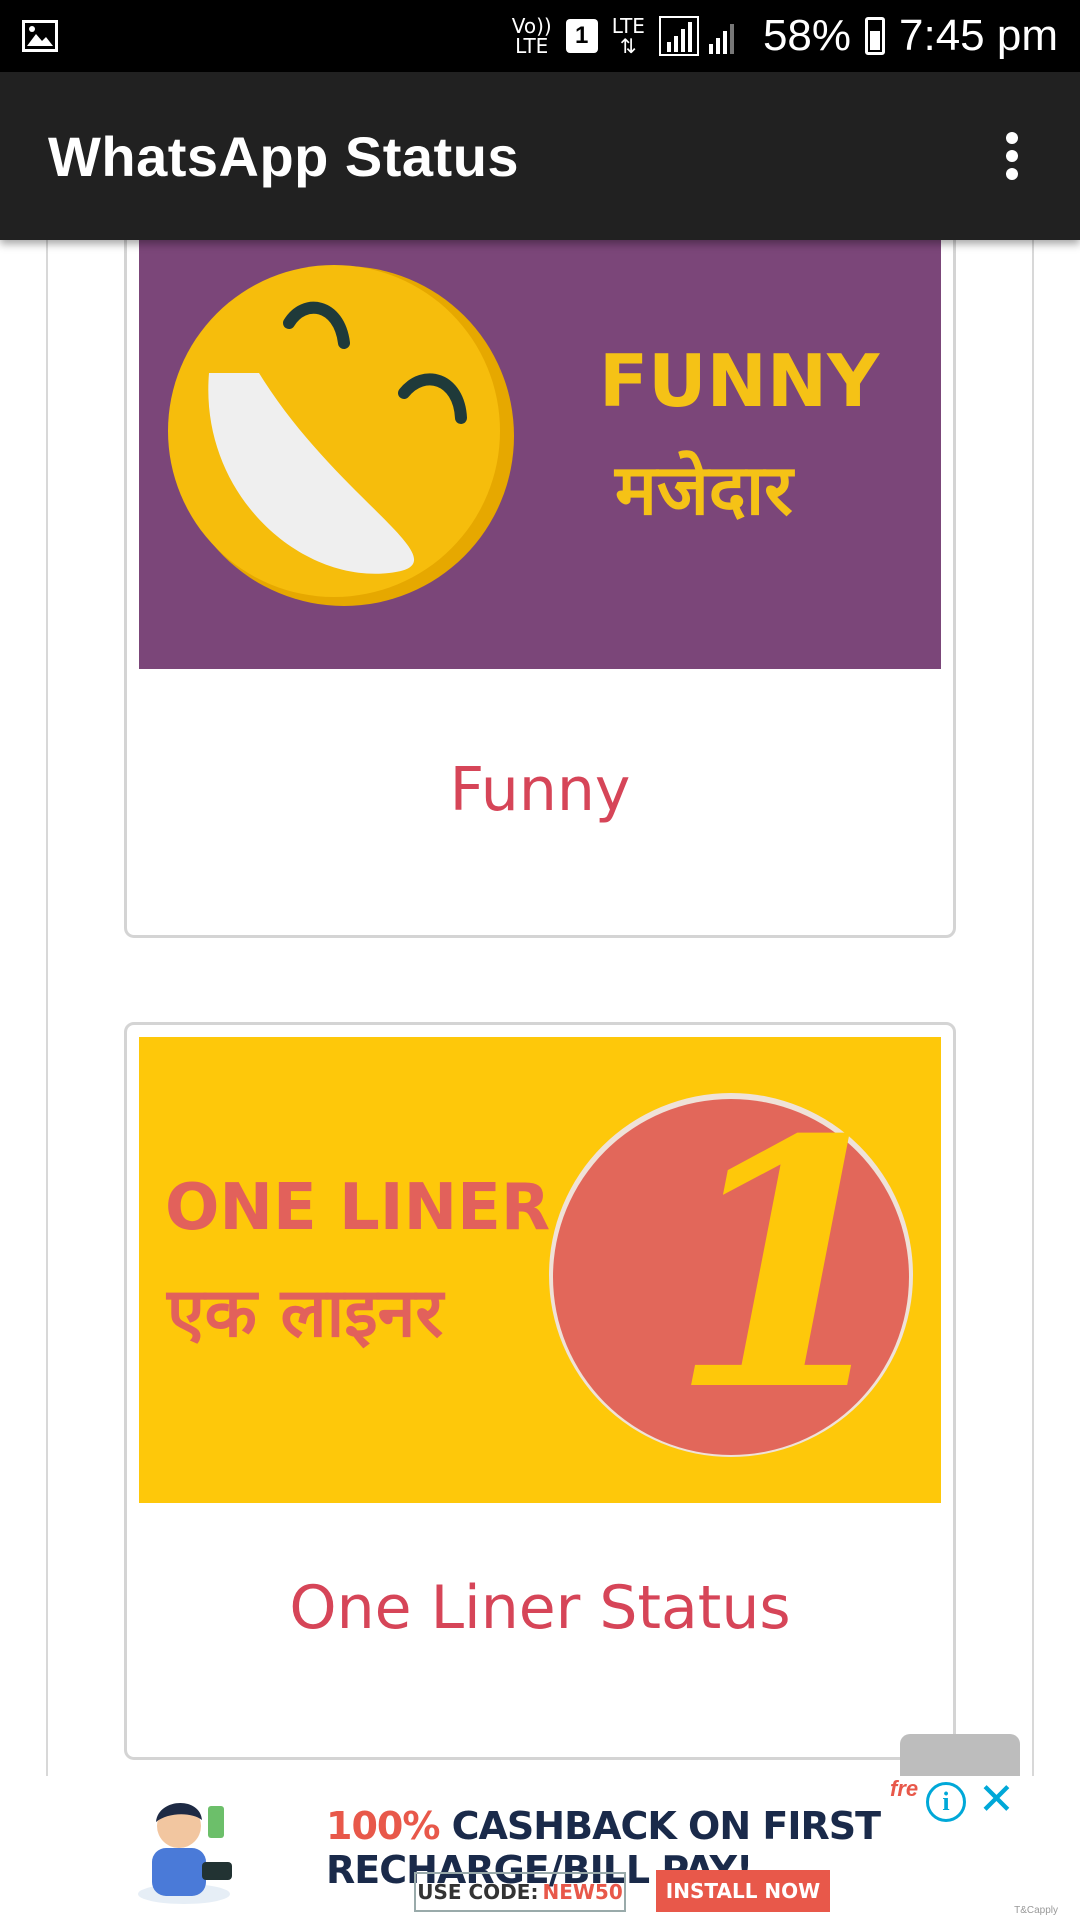 Image resolution: width=1080 pixels, height=1920 pixels. I want to click on app-bar: WhatsApp Status, so click(540, 156).